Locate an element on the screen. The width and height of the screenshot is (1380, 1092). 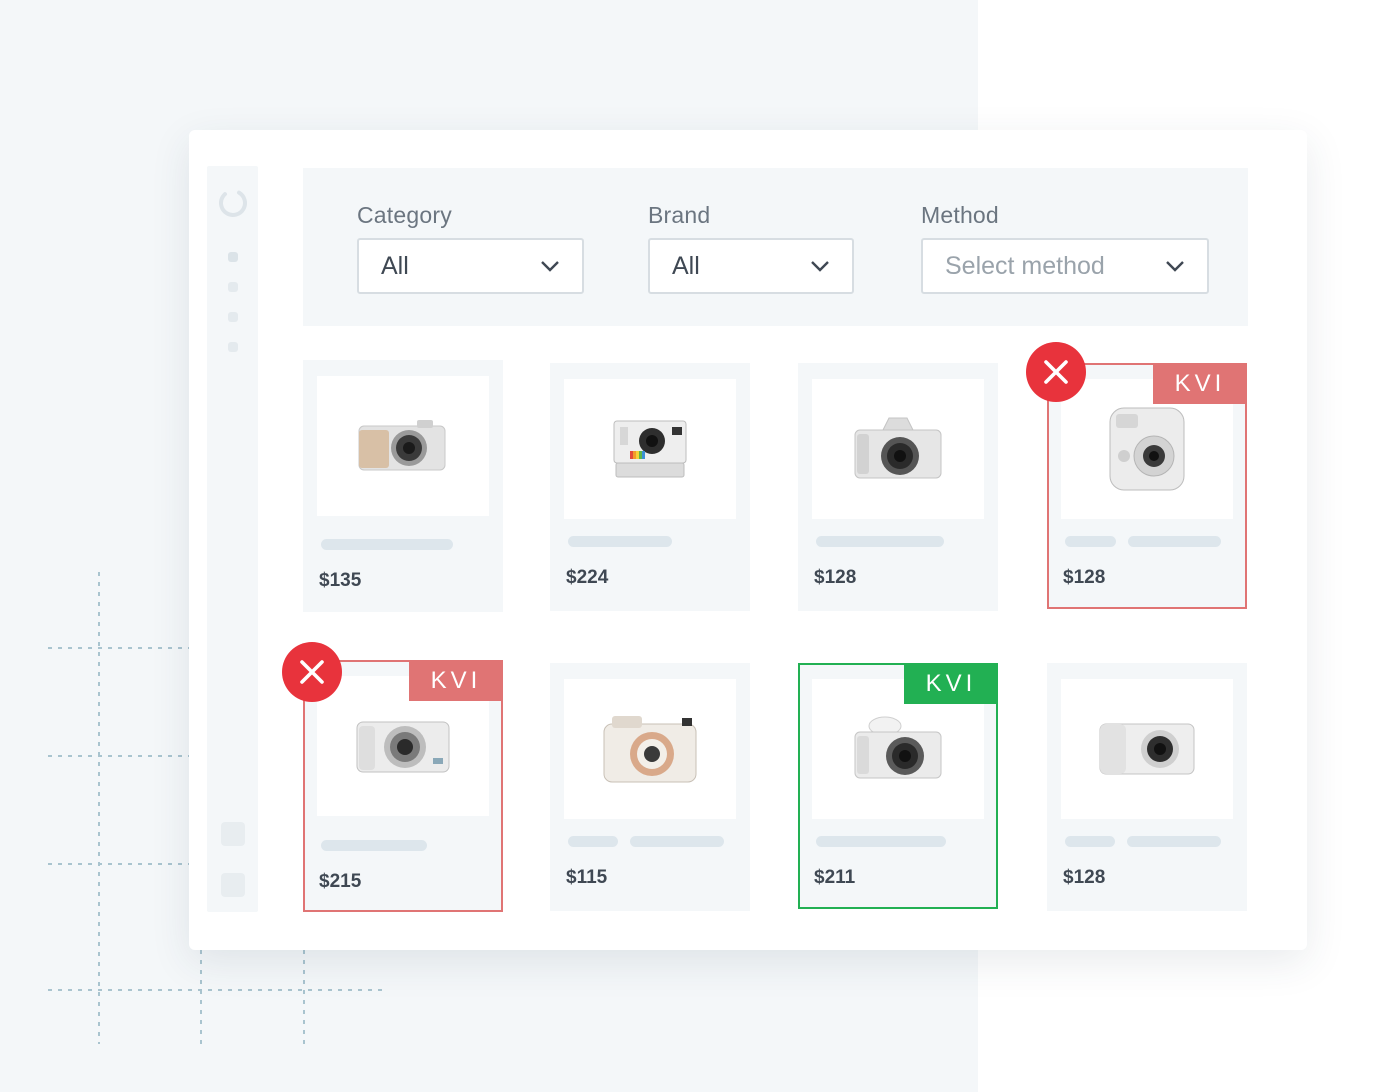
sidebar is located at coordinates (232, 539).